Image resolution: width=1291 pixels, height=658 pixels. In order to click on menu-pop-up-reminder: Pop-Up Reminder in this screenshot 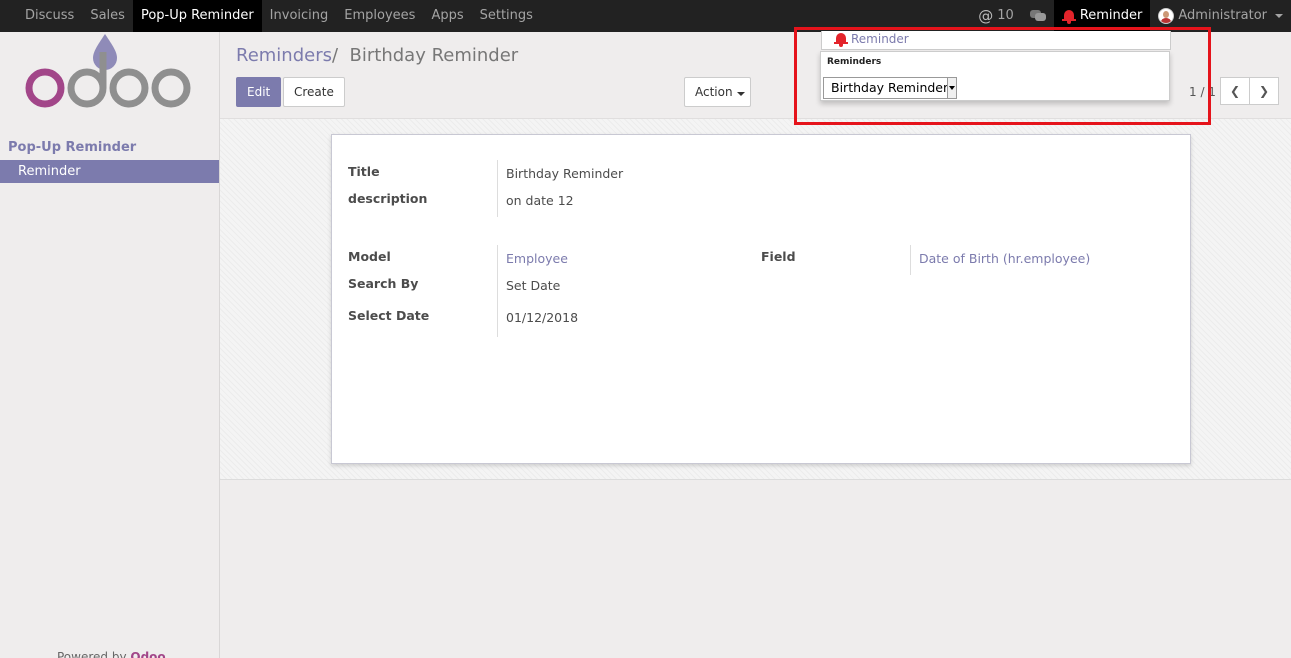, I will do `click(197, 16)`.